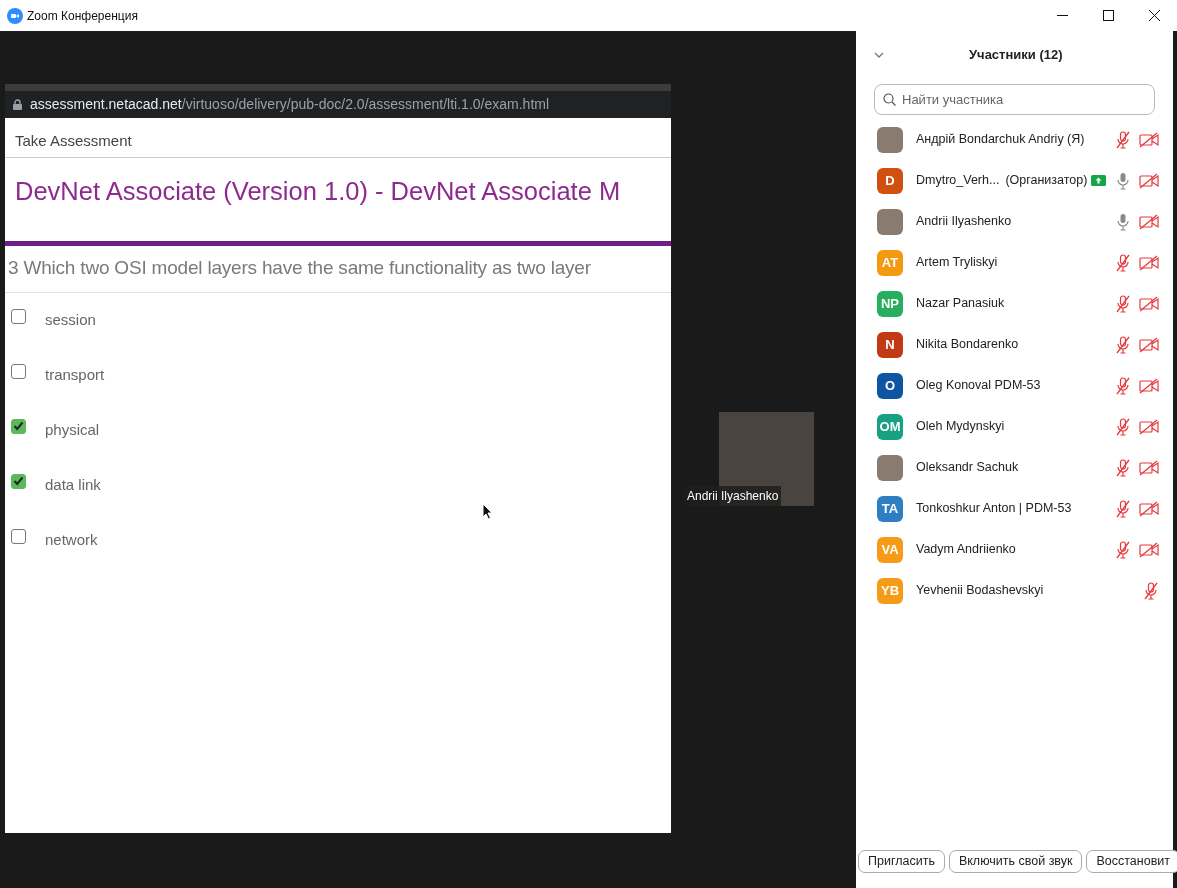  I want to click on option-label: physical, so click(72, 429).